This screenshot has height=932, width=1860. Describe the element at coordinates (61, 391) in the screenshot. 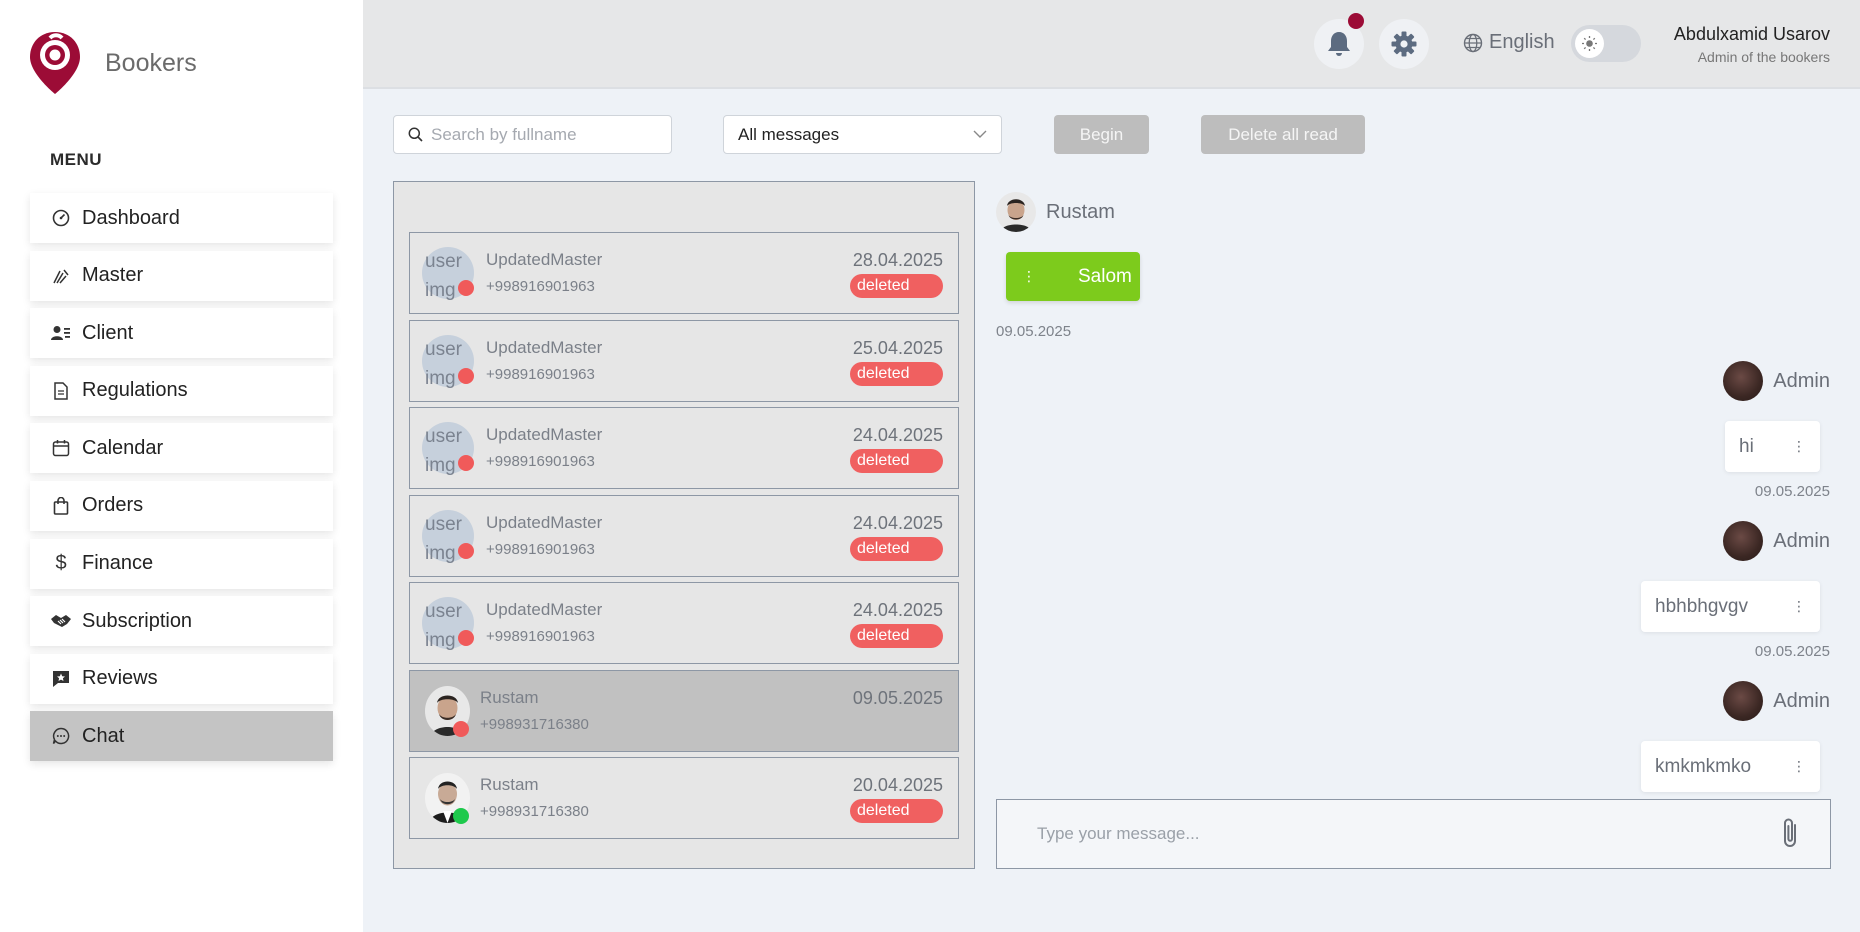

I see `document-icon` at that location.